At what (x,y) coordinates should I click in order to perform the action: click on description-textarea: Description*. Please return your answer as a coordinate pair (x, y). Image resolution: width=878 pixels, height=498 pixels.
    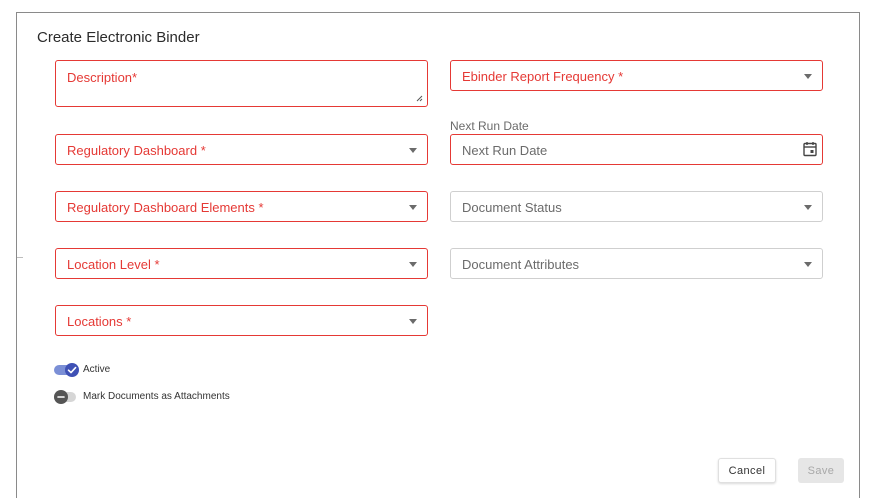
    Looking at the image, I should click on (241, 83).